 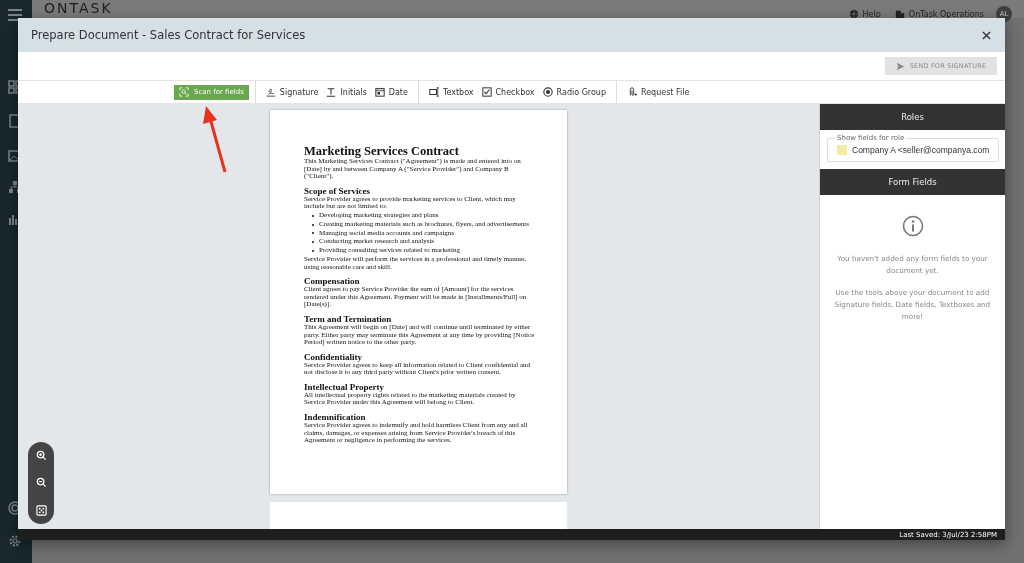 I want to click on close-icon, so click(x=986, y=35).